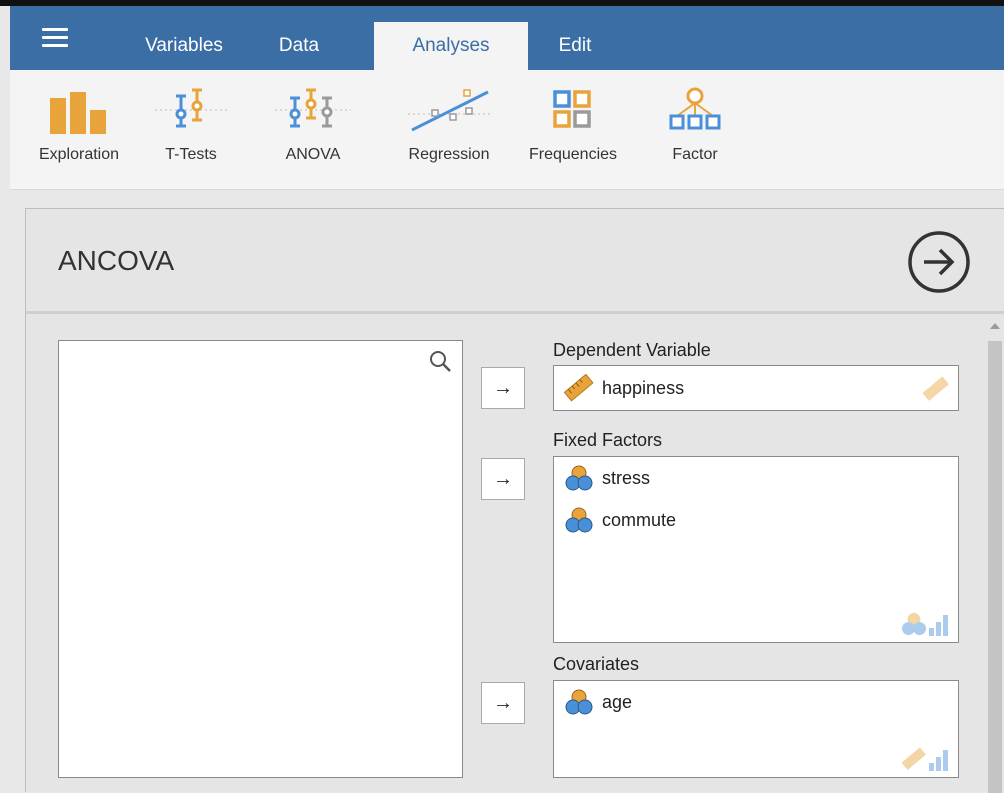 The width and height of the screenshot is (1004, 793). What do you see at coordinates (503, 703) in the screenshot?
I see `move-to-covariates-button: →` at bounding box center [503, 703].